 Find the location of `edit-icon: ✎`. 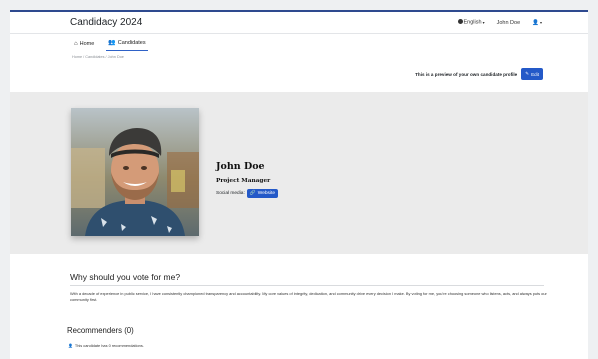

edit-icon: ✎ is located at coordinates (527, 73).